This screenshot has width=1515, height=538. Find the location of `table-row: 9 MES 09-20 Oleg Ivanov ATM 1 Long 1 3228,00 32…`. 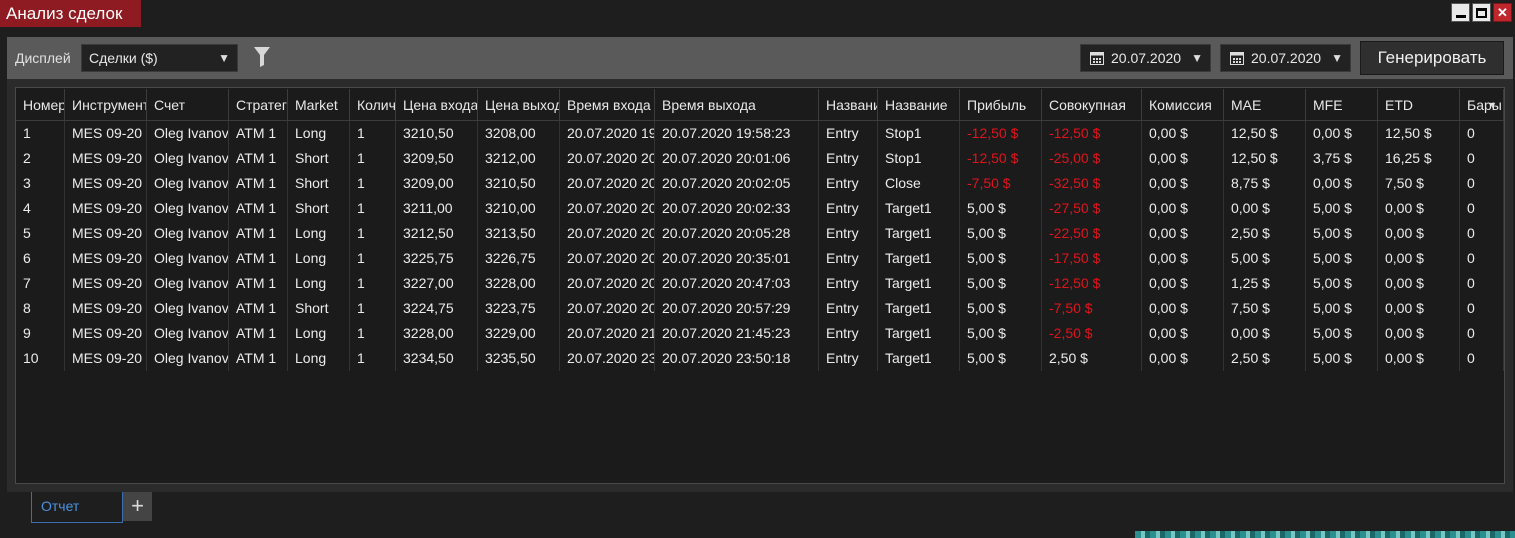

table-row: 9 MES 09-20 Oleg Ivanov ATM 1 Long 1 3228,00 32… is located at coordinates (760, 333).